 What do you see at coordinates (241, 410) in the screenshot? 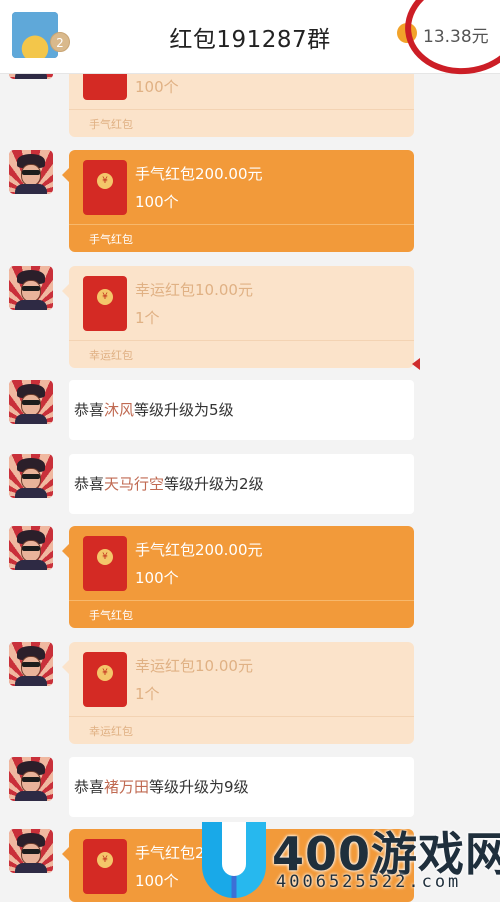
I see `level-up-notice: 恭喜沐风等级升级为5级` at bounding box center [241, 410].